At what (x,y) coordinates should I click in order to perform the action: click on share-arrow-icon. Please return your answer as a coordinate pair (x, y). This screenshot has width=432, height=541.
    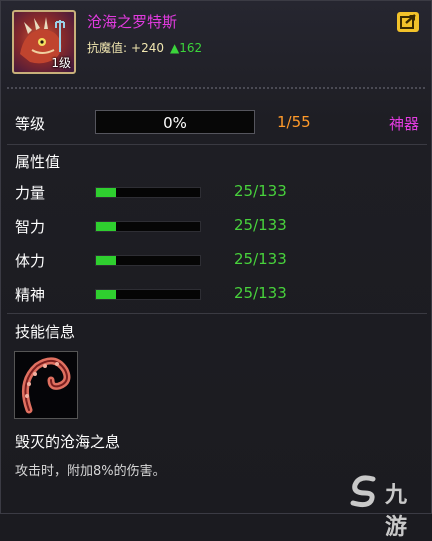
    Looking at the image, I should click on (408, 21).